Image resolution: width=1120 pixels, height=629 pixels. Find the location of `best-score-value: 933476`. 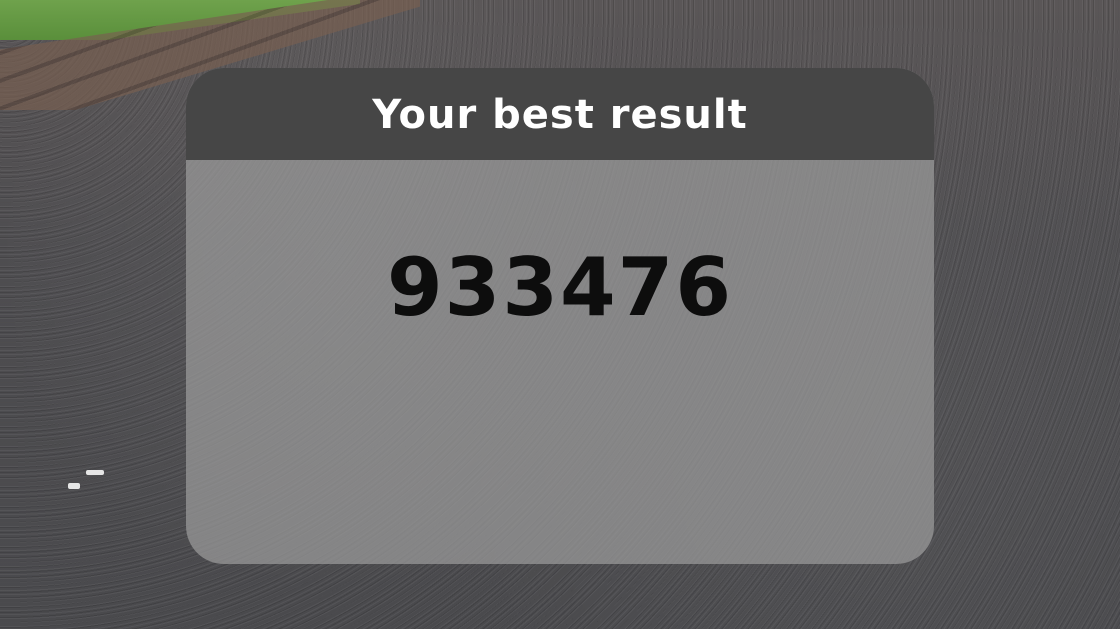

best-score-value: 933476 is located at coordinates (560, 287).